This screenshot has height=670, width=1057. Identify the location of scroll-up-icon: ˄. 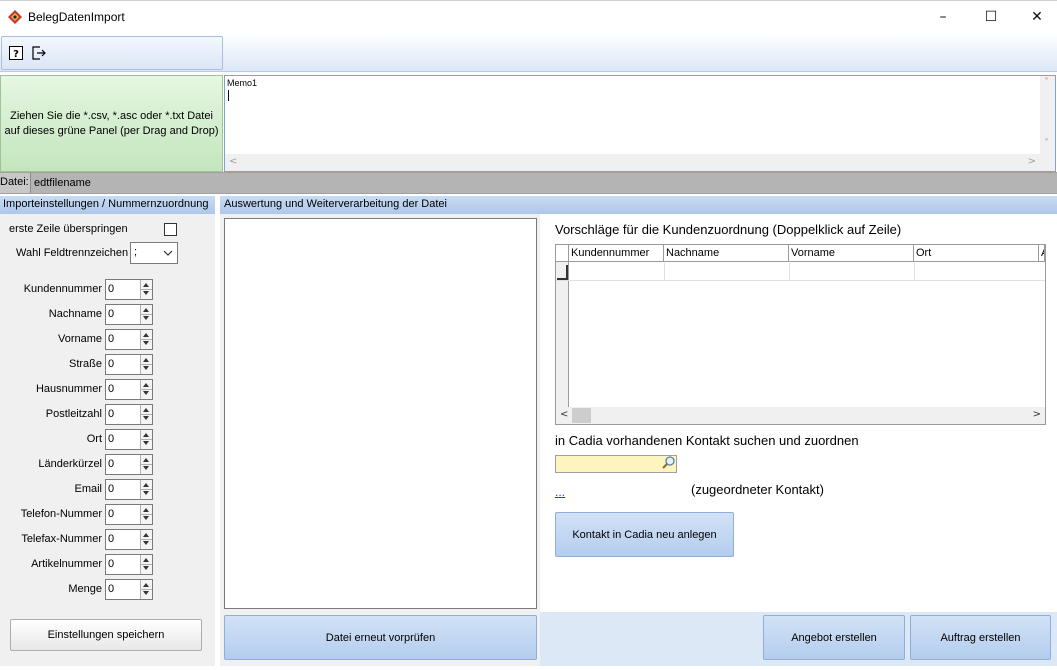
(1046, 82).